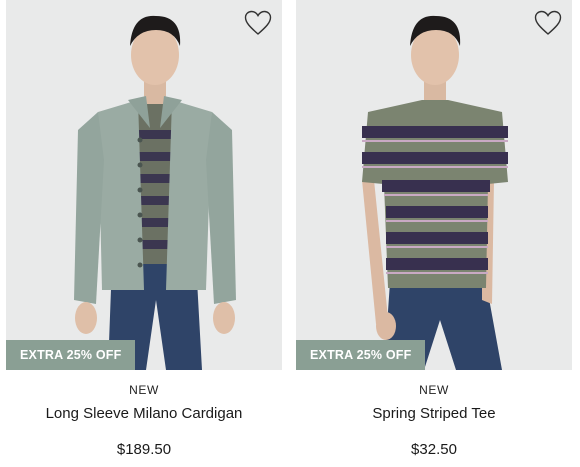 This screenshot has height=467, width=580. I want to click on product-info: NEW Spring Striped Tee $32.50, so click(434, 421).